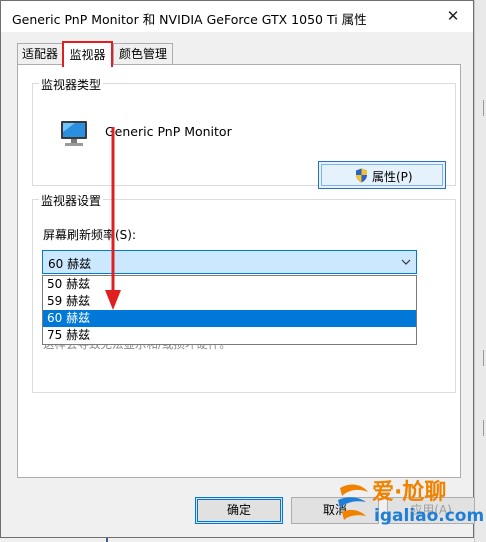 This screenshot has height=542, width=486. Describe the element at coordinates (361, 175) in the screenshot. I see `shield-icon` at that location.